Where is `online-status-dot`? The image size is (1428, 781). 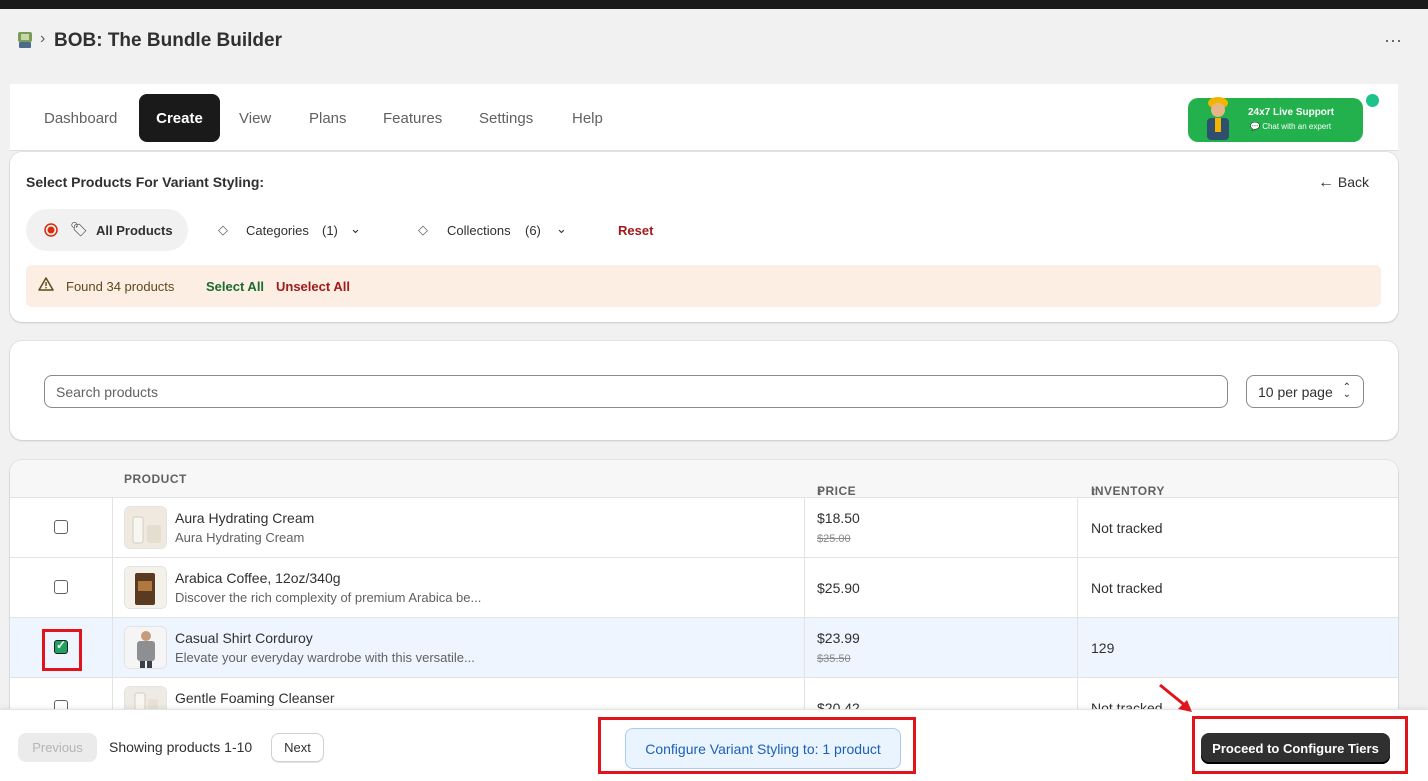
online-status-dot is located at coordinates (1372, 100).